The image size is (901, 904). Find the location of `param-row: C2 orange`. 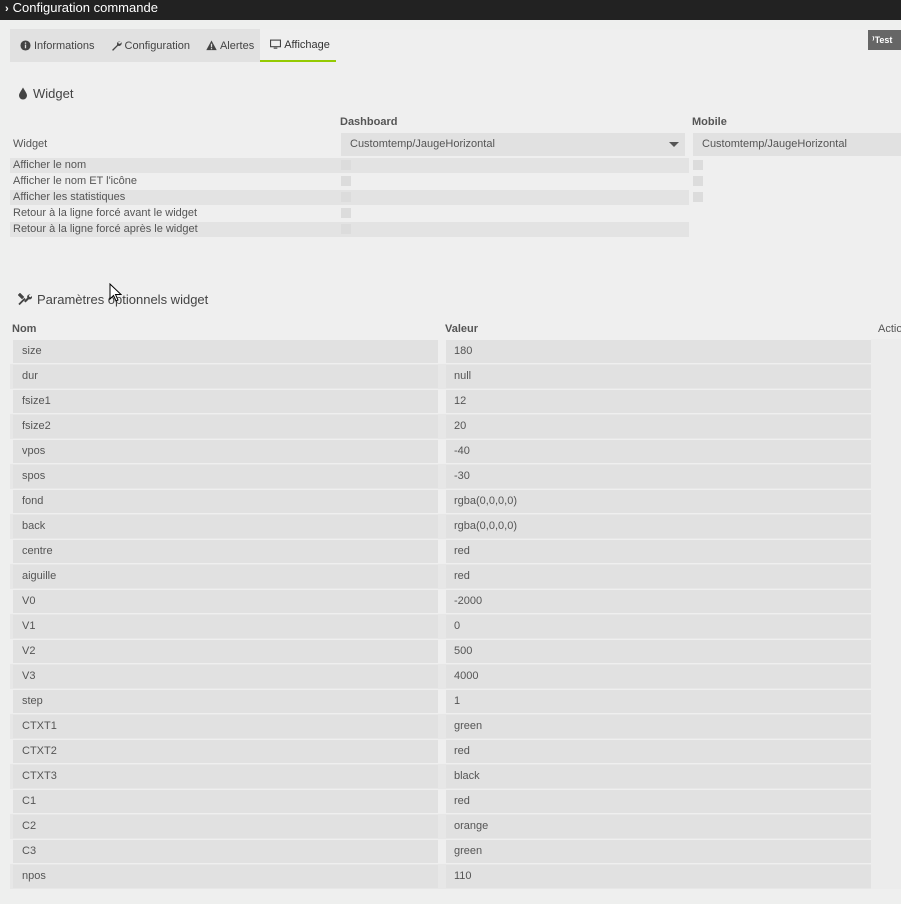

param-row: C2 orange is located at coordinates (455, 826).